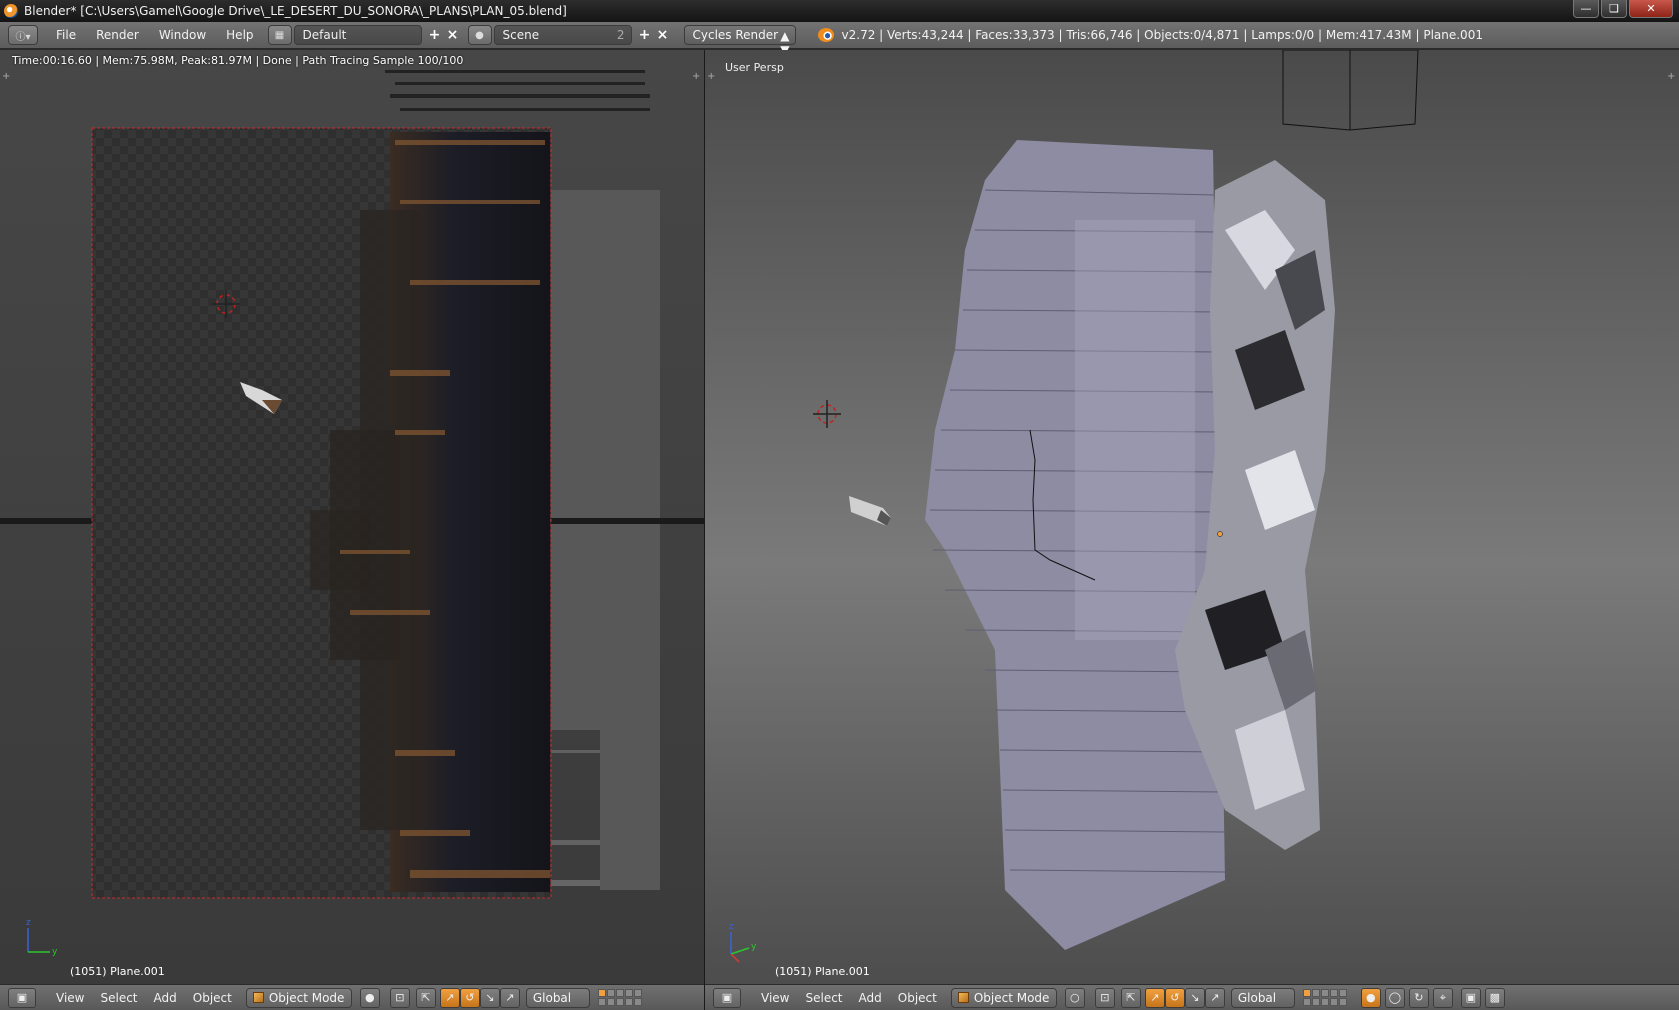 This screenshot has width=1679, height=1010. I want to click on window-controls: — ❑ ✕, so click(1623, 9).